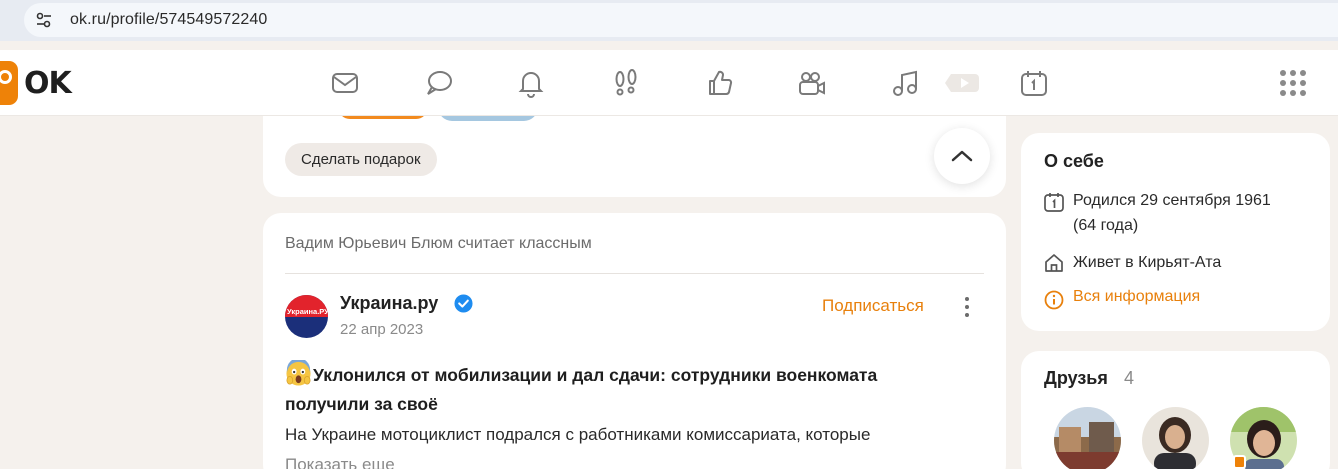  What do you see at coordinates (906, 83) in the screenshot?
I see `music-note-icon` at bounding box center [906, 83].